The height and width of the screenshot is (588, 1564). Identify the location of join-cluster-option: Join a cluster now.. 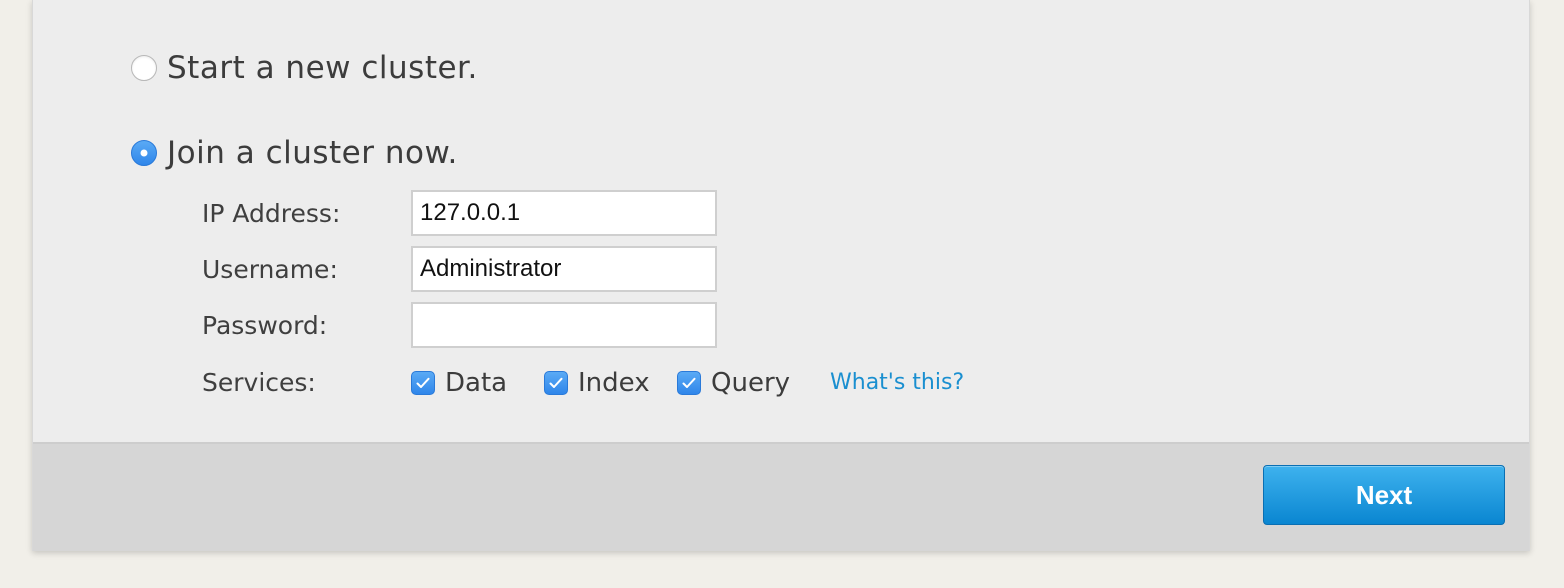
(294, 153).